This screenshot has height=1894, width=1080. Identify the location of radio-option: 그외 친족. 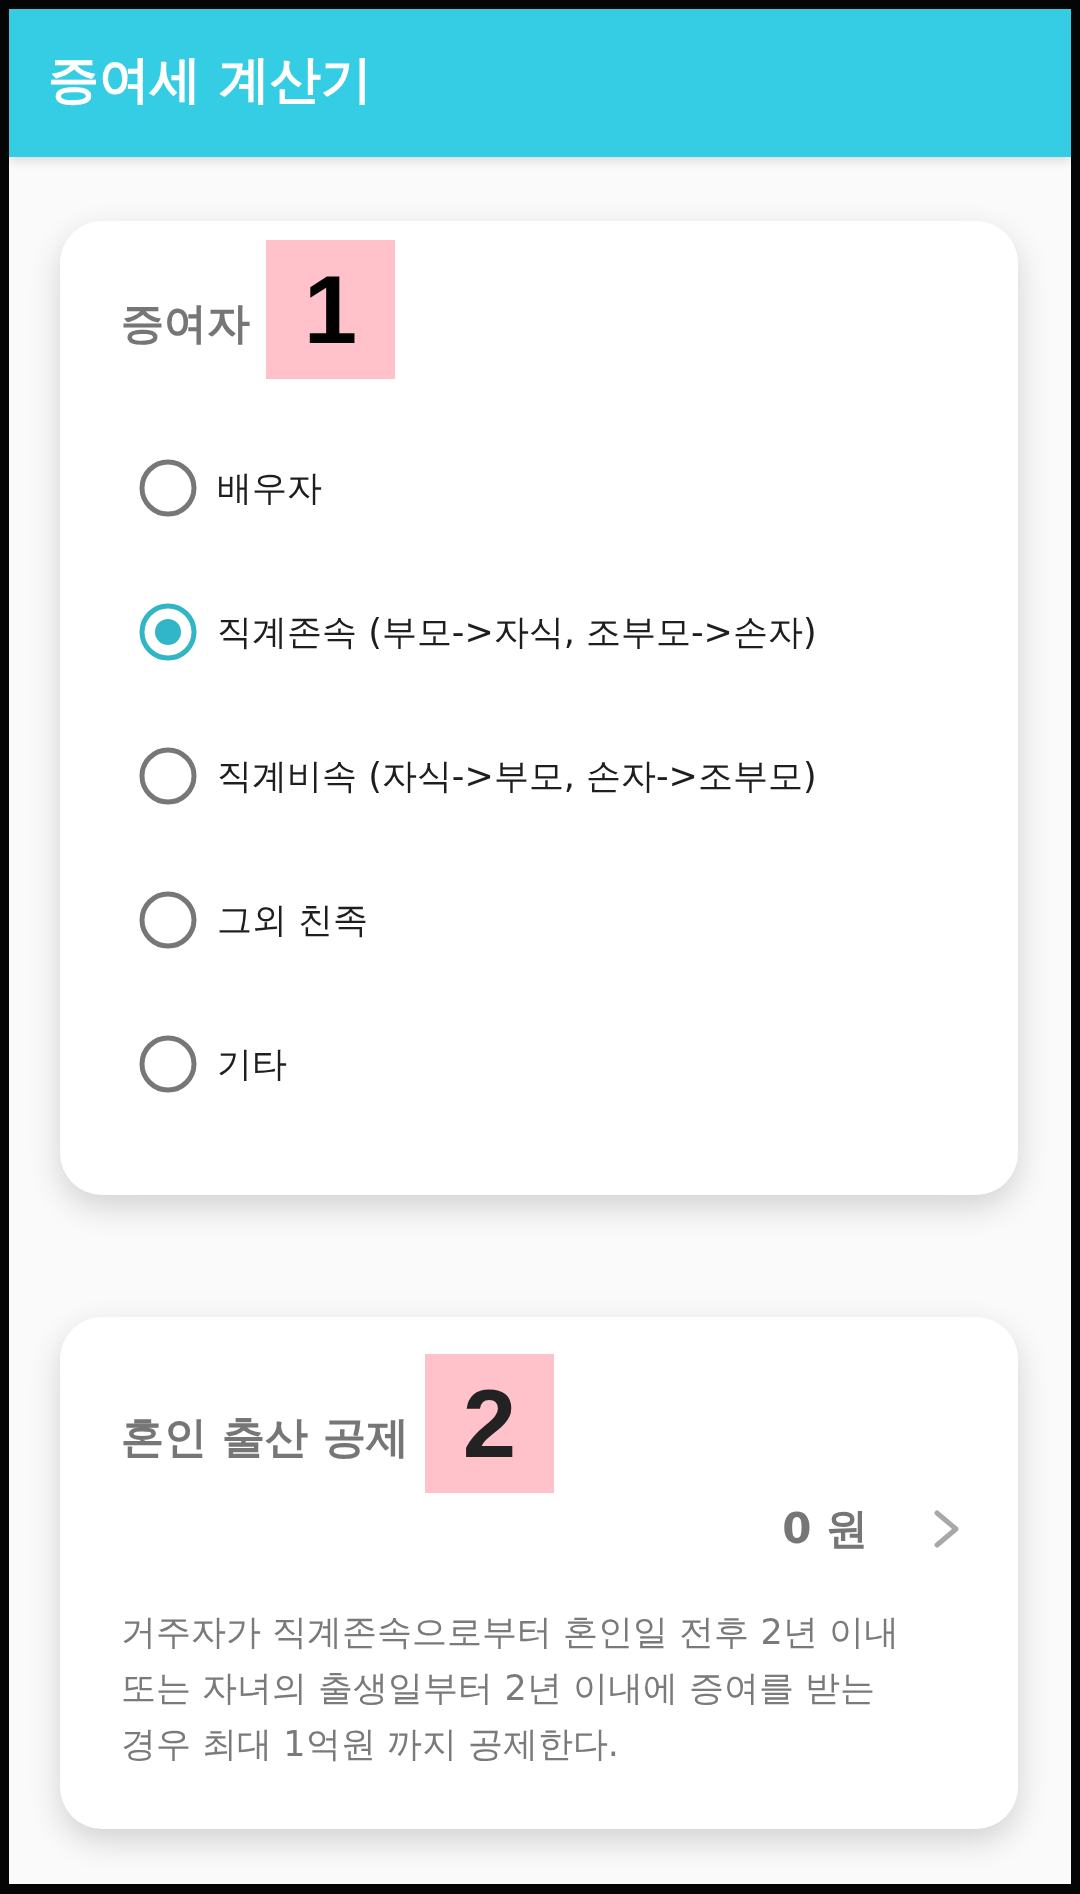
(254, 920).